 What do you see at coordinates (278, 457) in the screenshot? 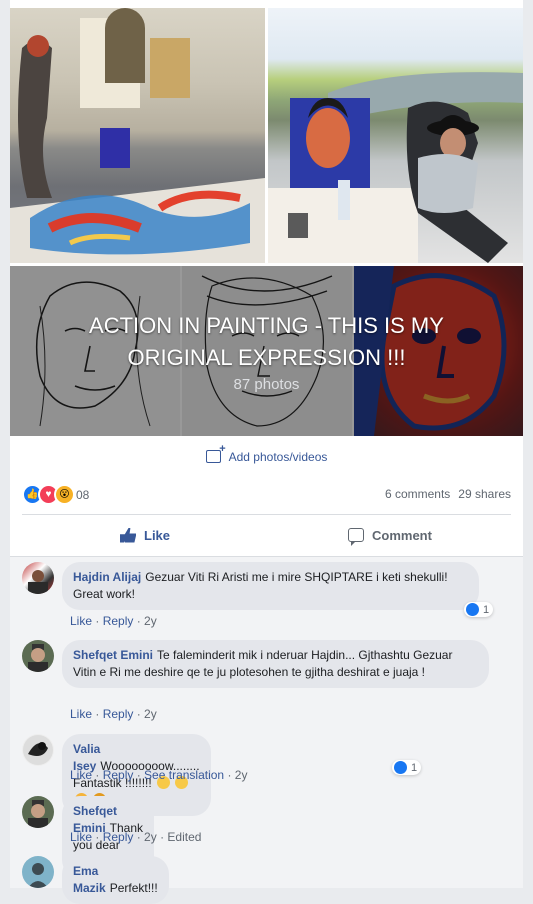
I see `add-photos-label: Add photos/videos` at bounding box center [278, 457].